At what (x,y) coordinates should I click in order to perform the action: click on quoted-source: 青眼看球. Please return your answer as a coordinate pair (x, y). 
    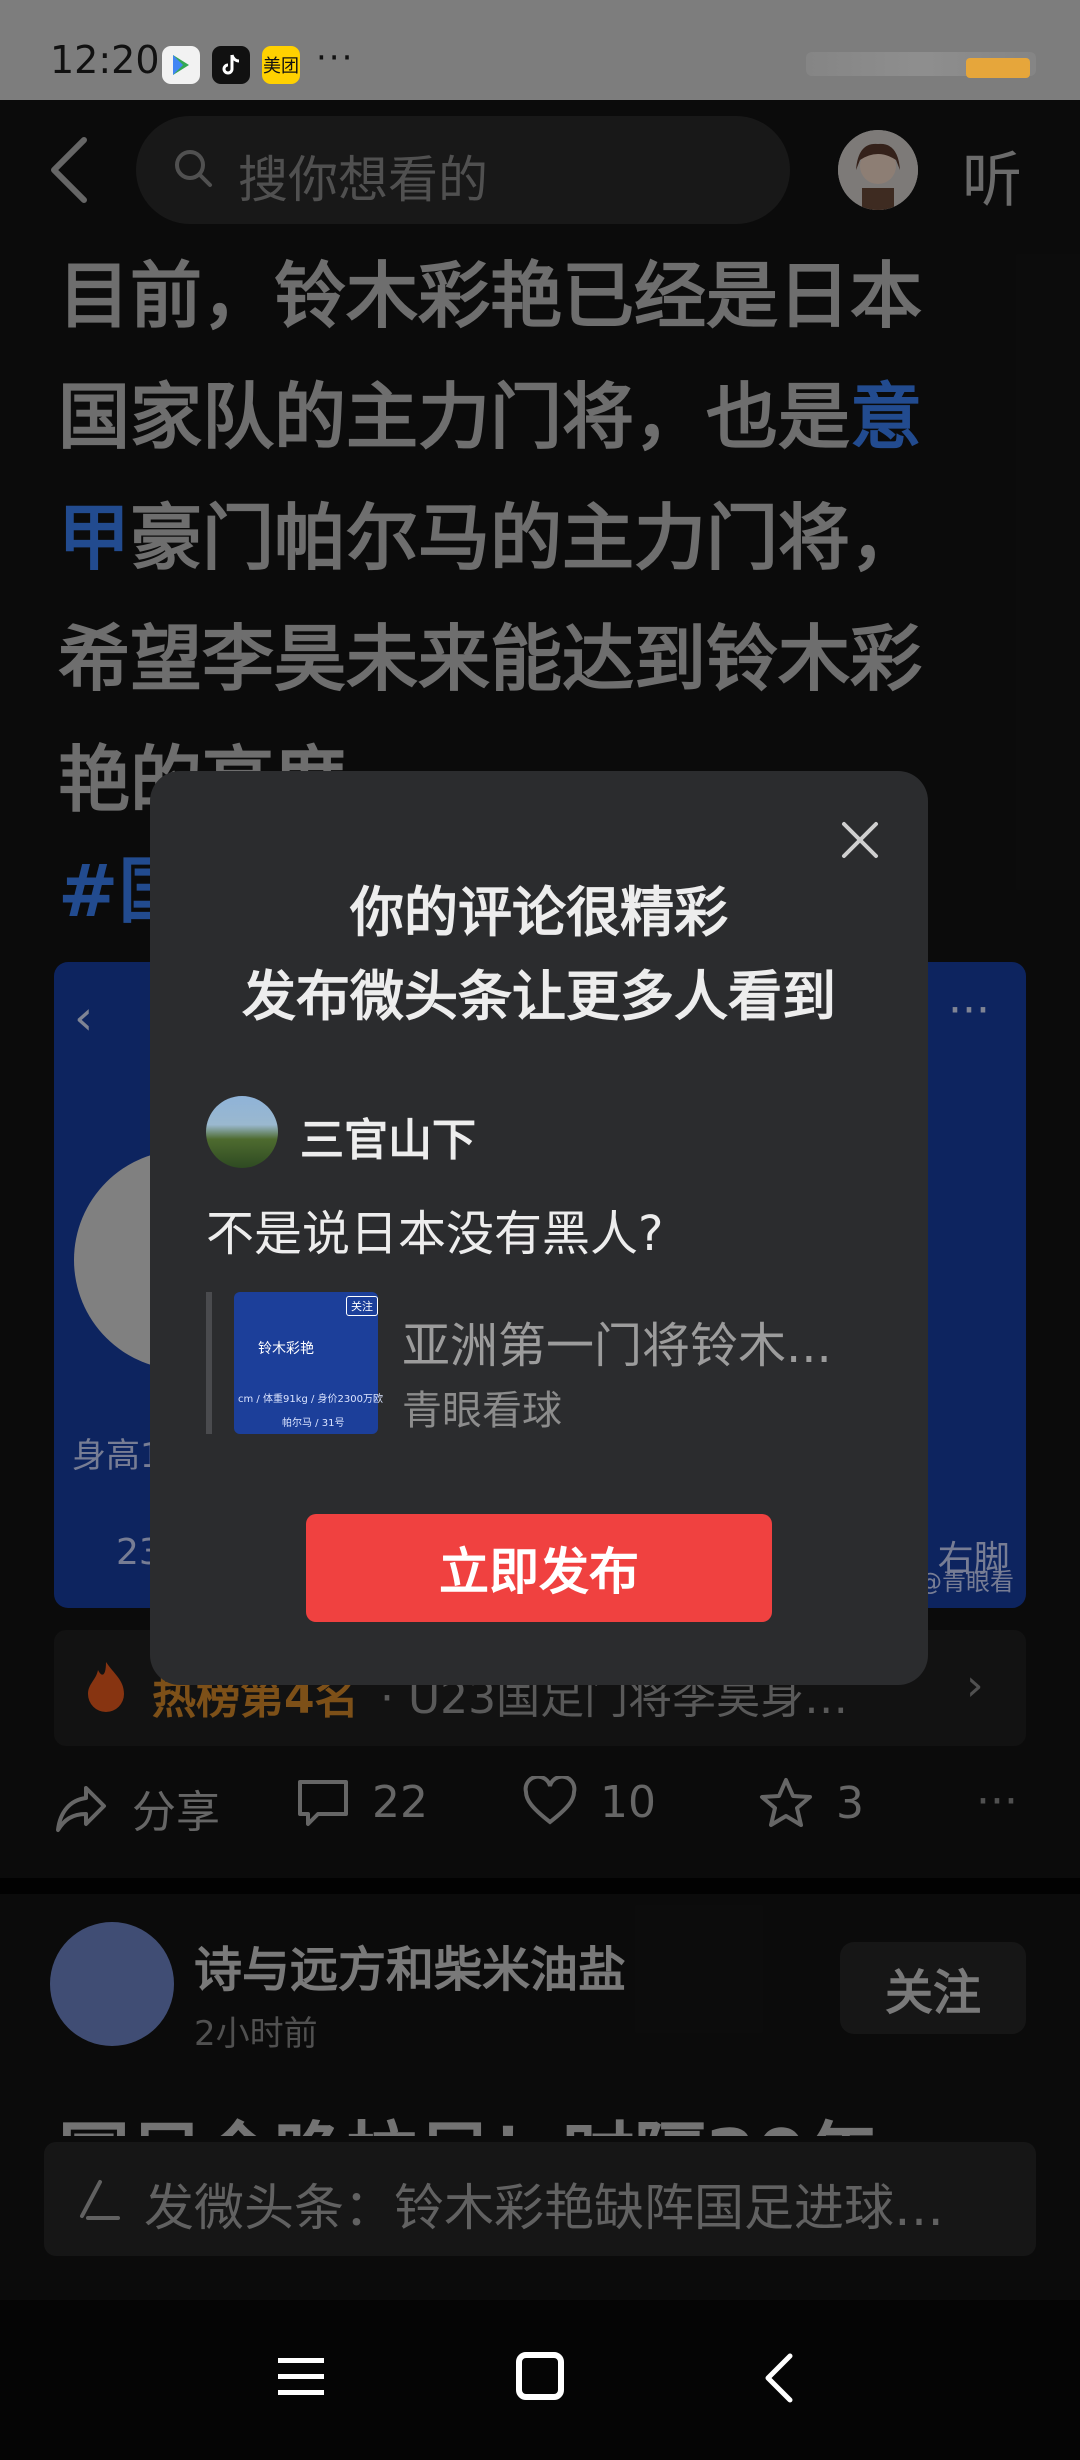
    Looking at the image, I should click on (482, 1411).